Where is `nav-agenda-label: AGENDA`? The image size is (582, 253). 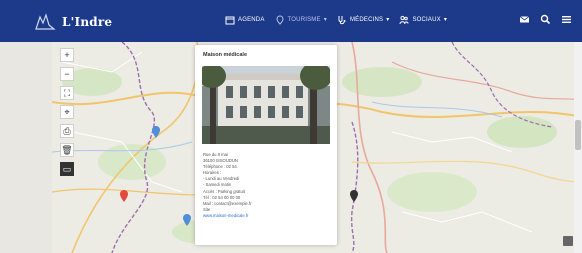
nav-agenda-label: AGENDA is located at coordinates (251, 20).